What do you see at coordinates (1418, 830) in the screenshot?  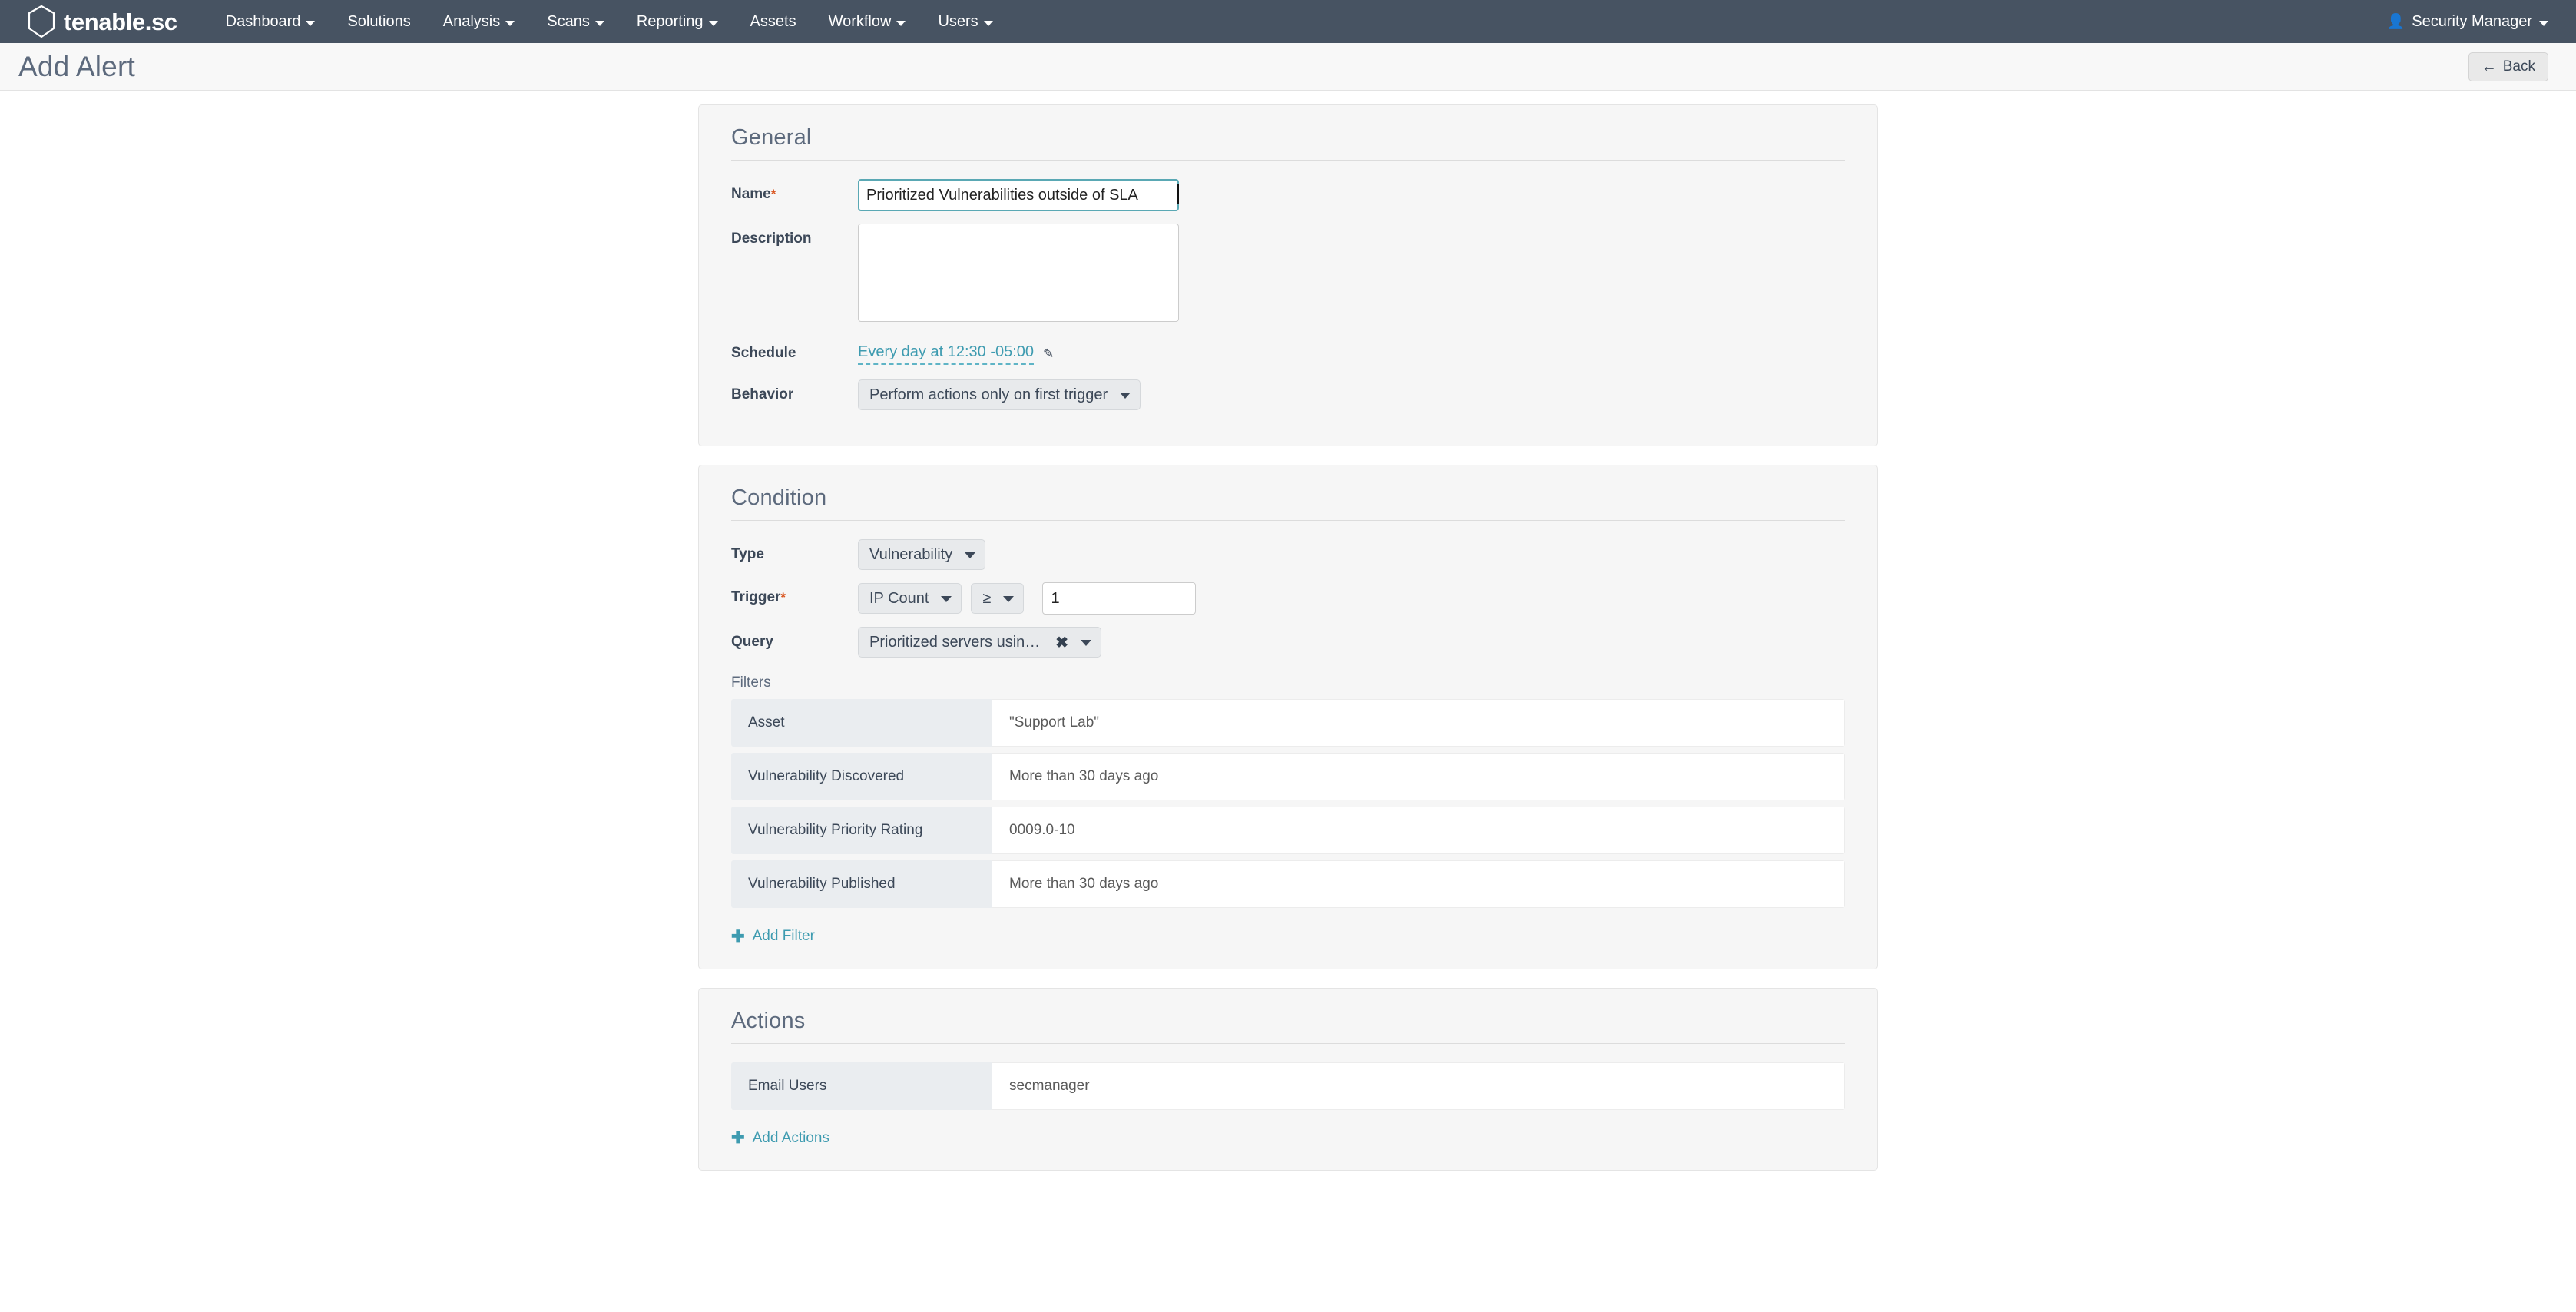 I see `filter-value: 0009.0-10` at bounding box center [1418, 830].